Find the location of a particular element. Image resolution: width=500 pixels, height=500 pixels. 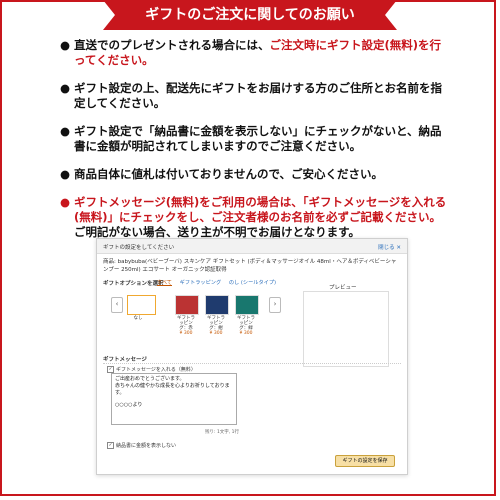

message-checkbox: ✓ is located at coordinates (110, 369).